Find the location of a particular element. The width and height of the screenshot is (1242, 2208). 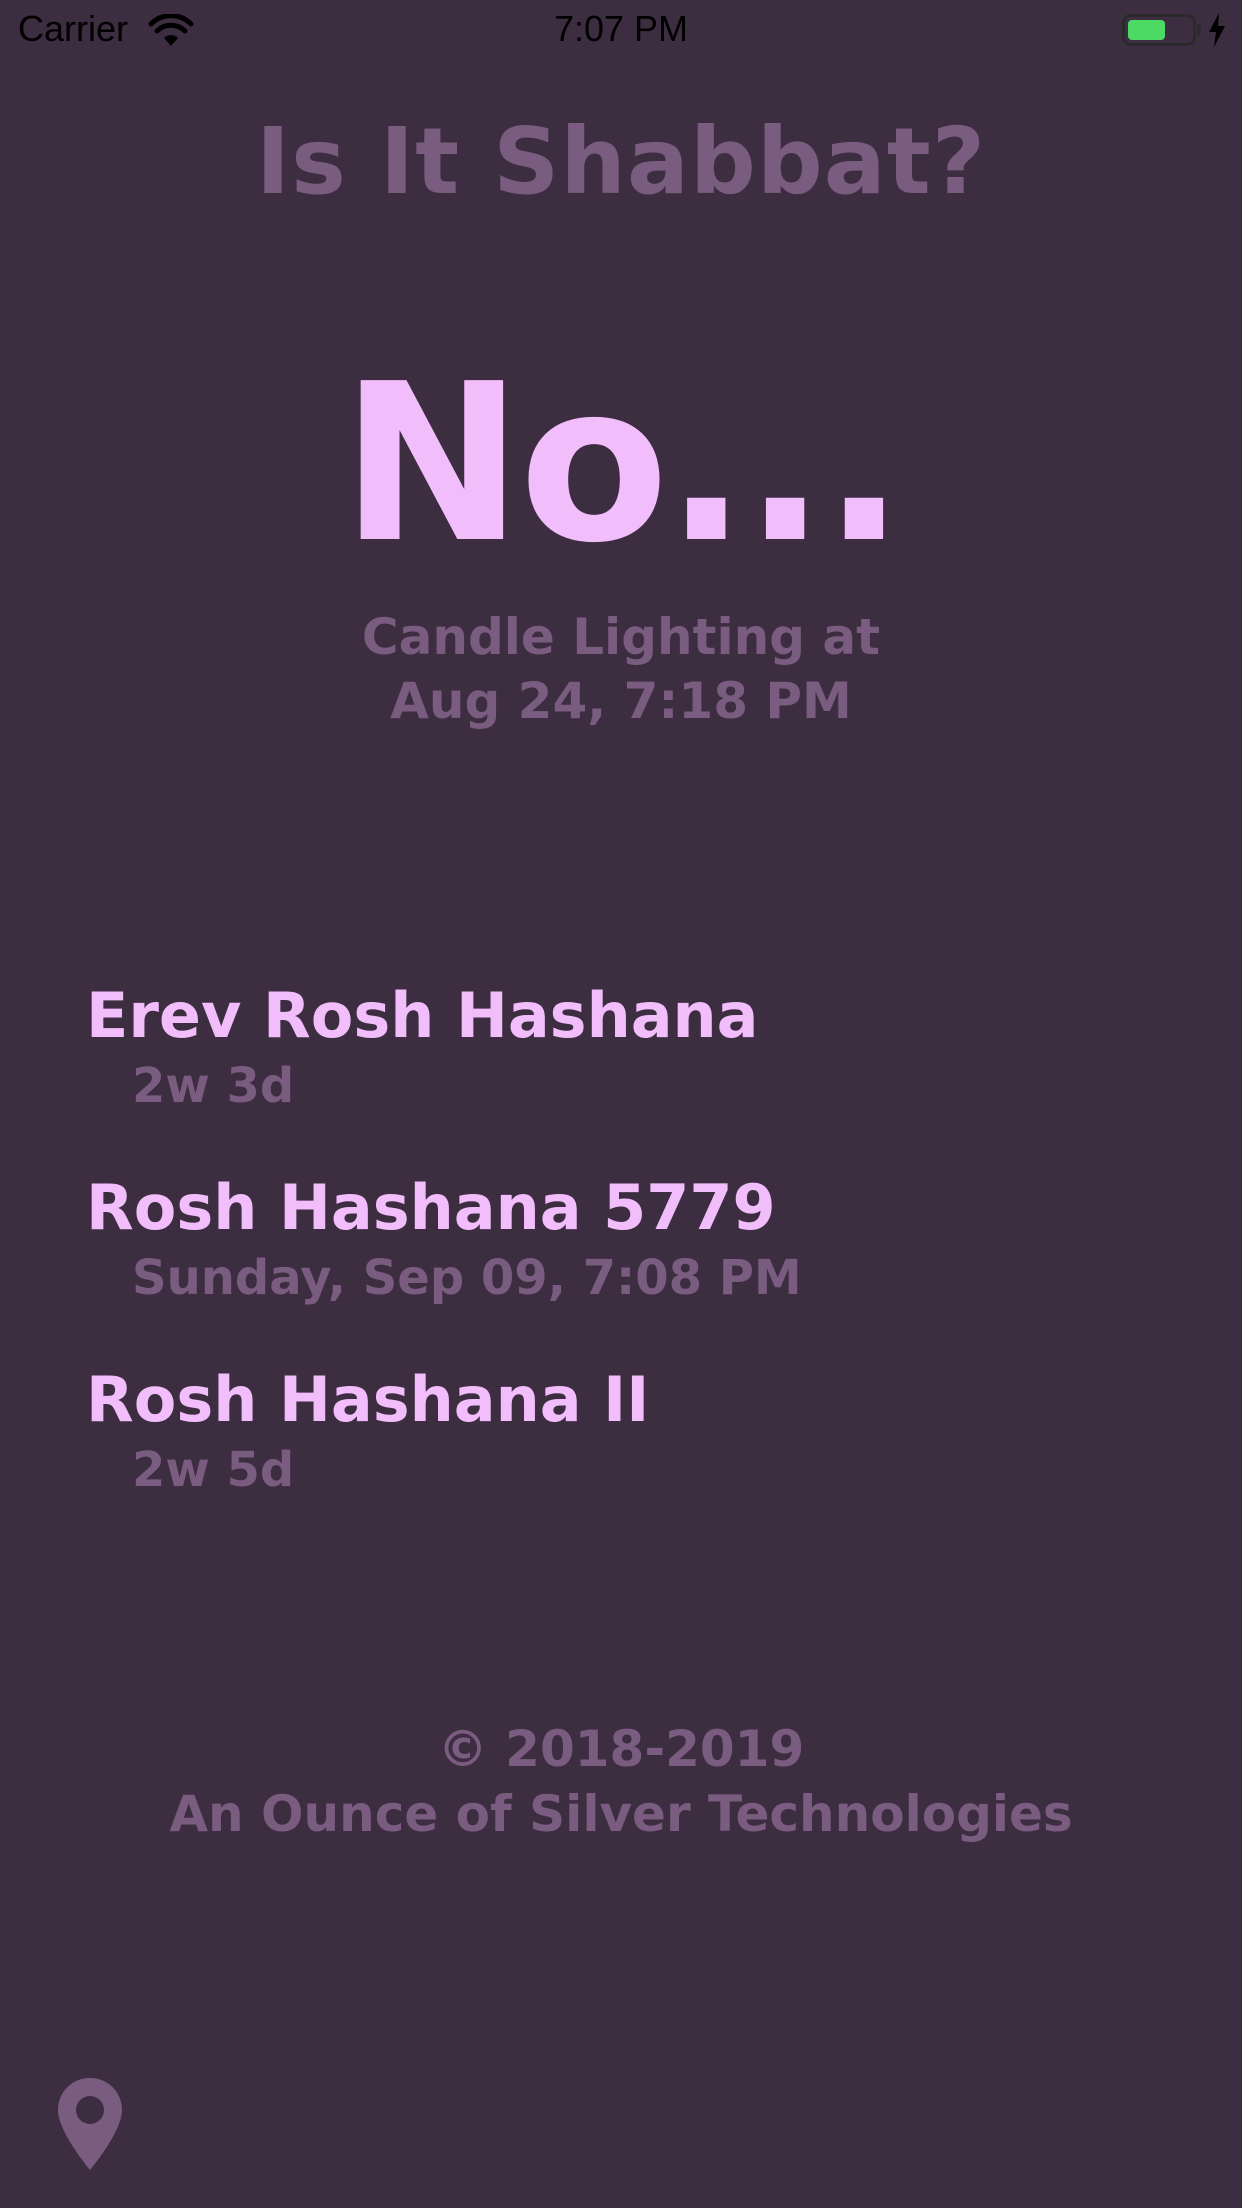

event-name: Rosh Hashana II is located at coordinates (368, 1399).